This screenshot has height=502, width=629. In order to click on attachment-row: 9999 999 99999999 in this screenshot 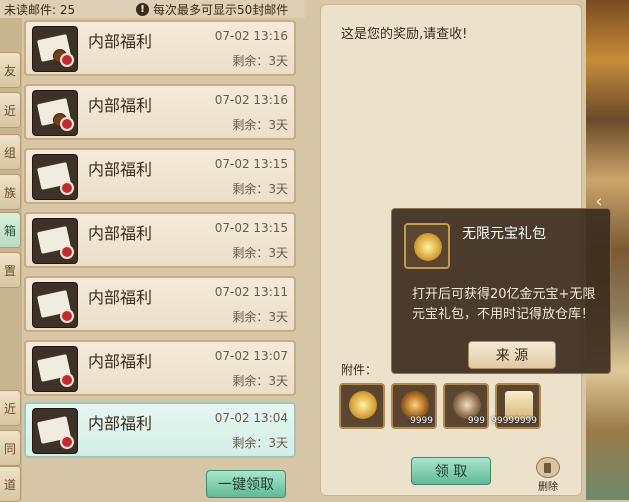, I will do `click(440, 406)`.